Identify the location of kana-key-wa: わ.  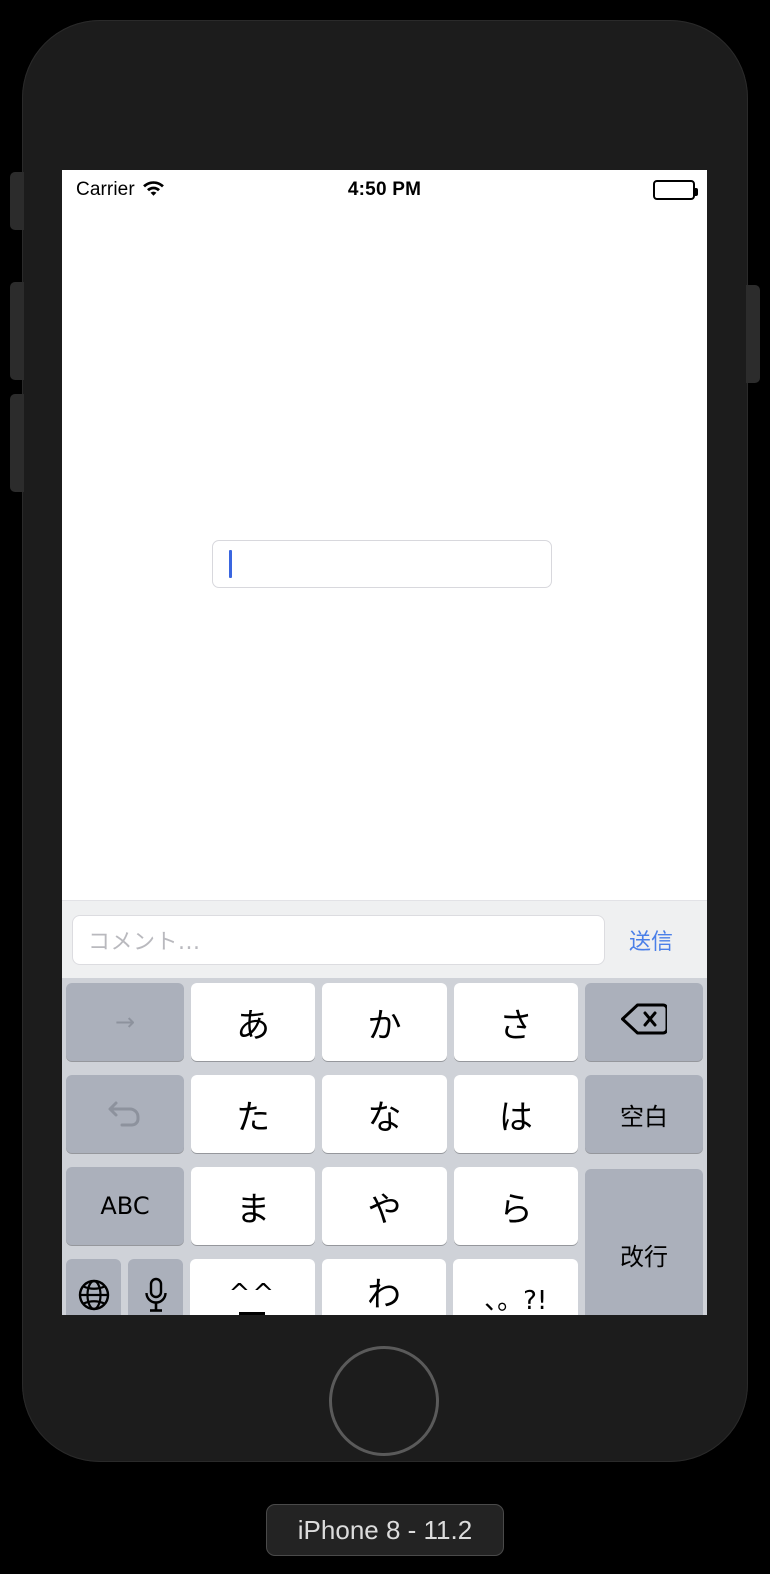
(384, 1287).